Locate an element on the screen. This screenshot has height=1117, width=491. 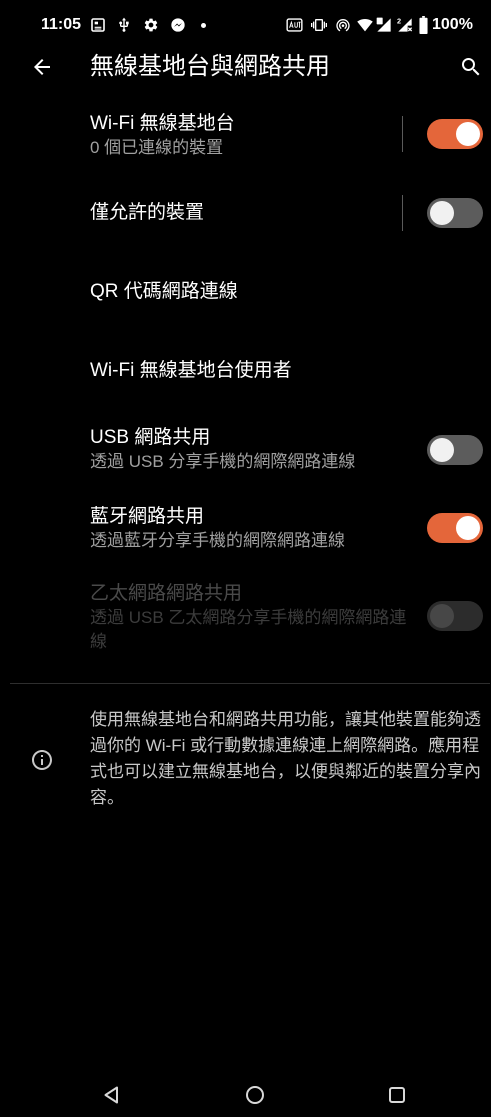
nav-home-icon is located at coordinates (255, 1095).